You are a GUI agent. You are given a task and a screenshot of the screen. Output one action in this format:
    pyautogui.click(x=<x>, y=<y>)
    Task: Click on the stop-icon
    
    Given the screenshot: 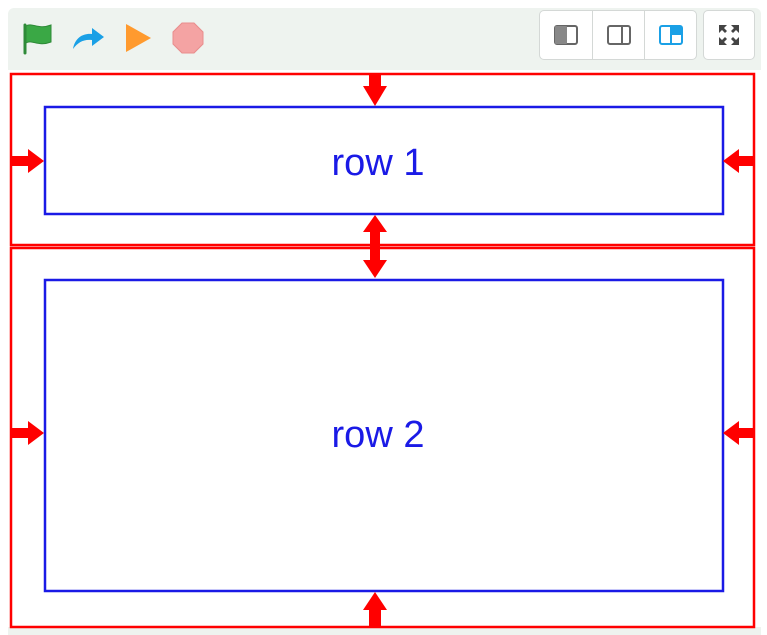 What is the action you would take?
    pyautogui.click(x=188, y=38)
    